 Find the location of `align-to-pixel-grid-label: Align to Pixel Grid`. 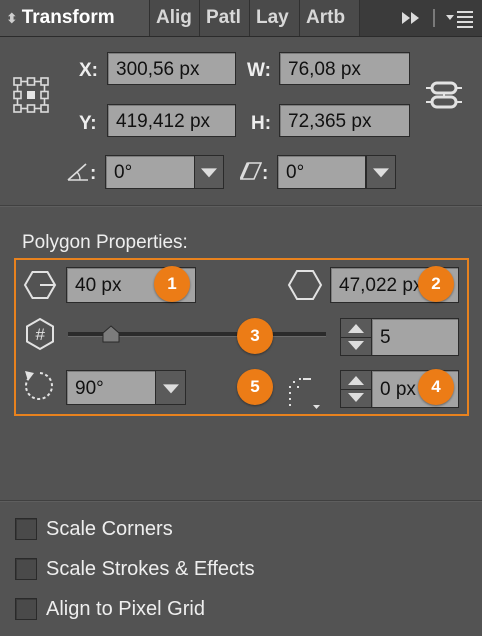

align-to-pixel-grid-label: Align to Pixel Grid is located at coordinates (125, 609).